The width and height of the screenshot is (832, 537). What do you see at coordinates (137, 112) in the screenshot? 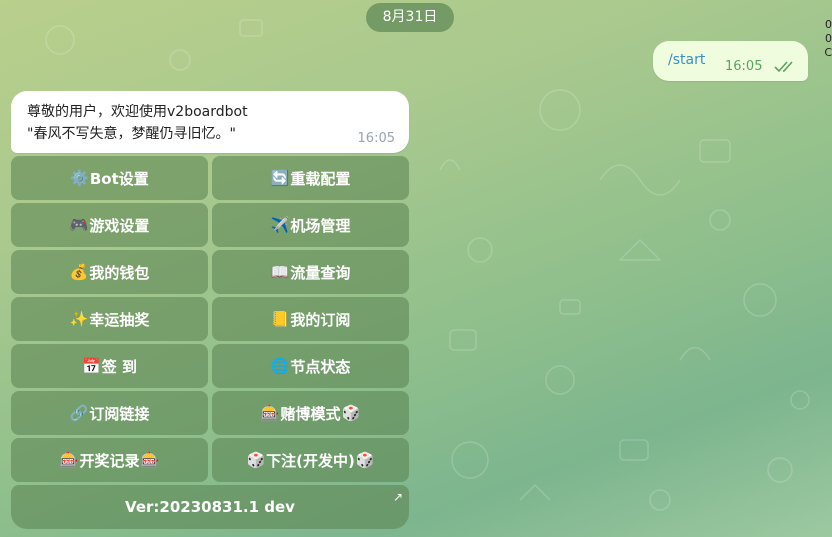
I see `incoming-message-line-1: 尊敬的用户，欢迎使用v2boardbot` at bounding box center [137, 112].